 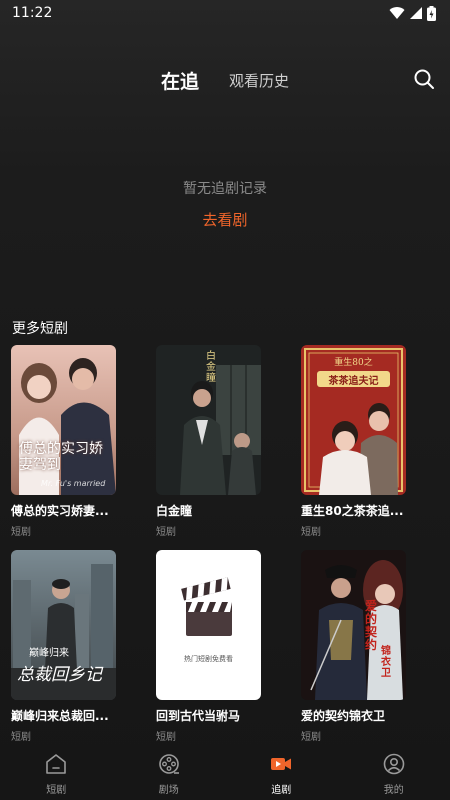 I want to click on user-icon, so click(x=394, y=764).